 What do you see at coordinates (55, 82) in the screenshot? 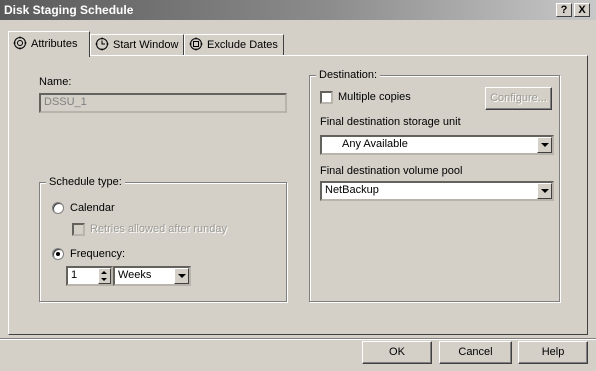
I see `name-label: Name:` at bounding box center [55, 82].